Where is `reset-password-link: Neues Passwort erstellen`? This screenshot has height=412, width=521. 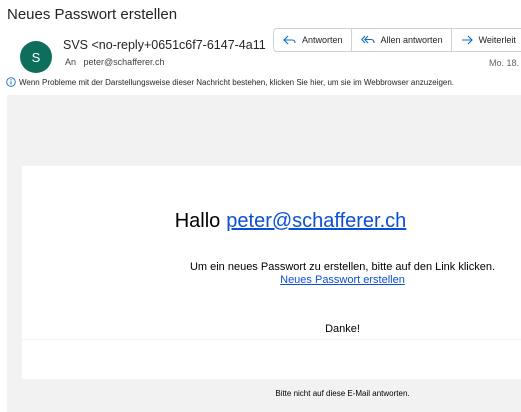
reset-password-link: Neues Passwort erstellen is located at coordinates (342, 280).